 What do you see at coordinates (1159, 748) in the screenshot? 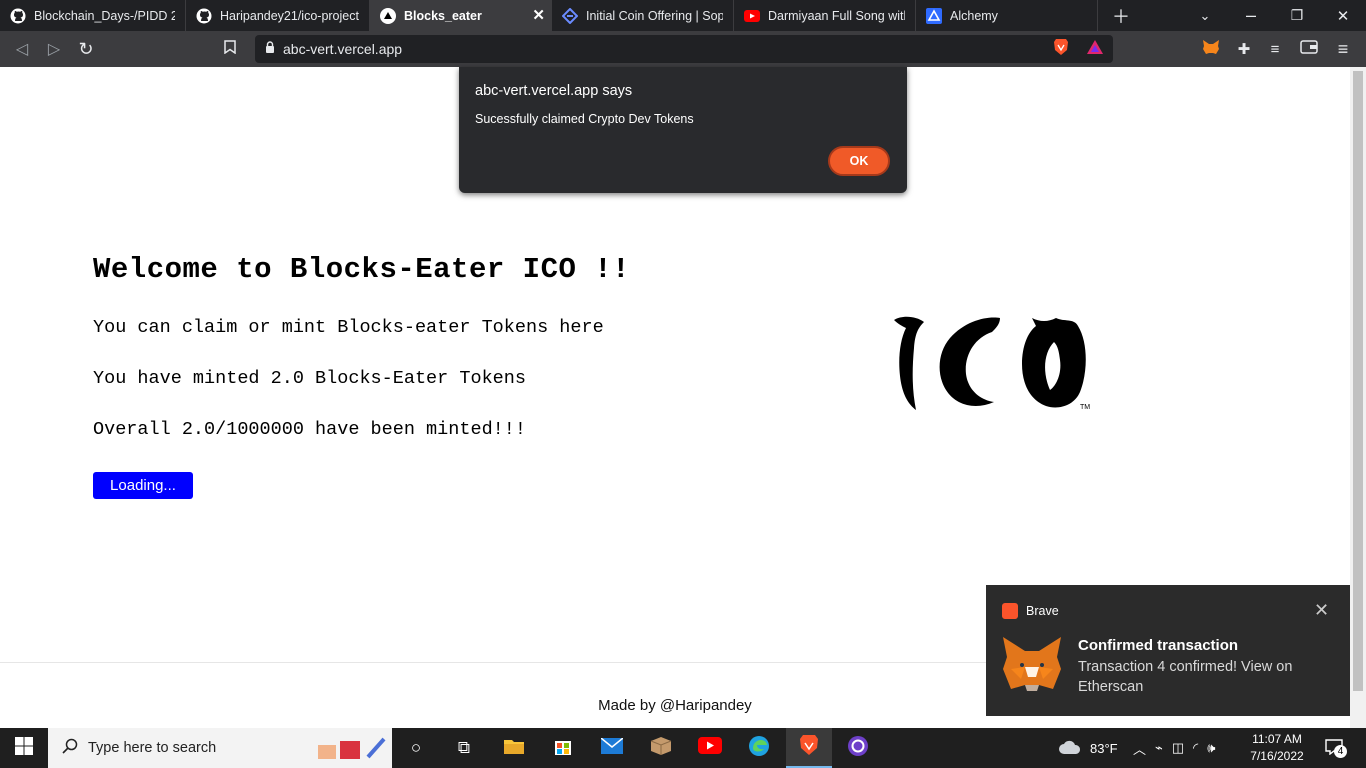
I see `battery-plugged-icon: ⌁` at bounding box center [1159, 748].